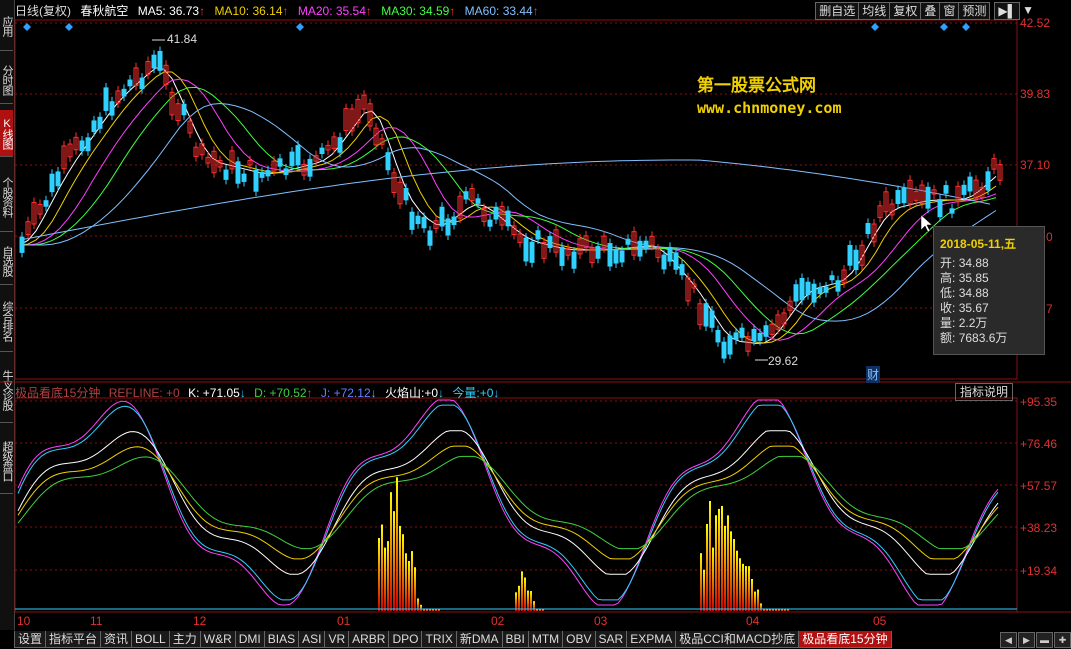 Image resolution: width=1071 pixels, height=649 pixels. Describe the element at coordinates (312, 639) in the screenshot. I see `bottom-tab: ASI` at that location.